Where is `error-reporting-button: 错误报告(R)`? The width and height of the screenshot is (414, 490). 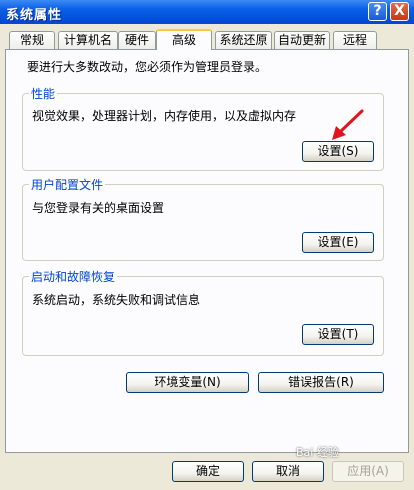 error-reporting-button: 错误报告(R) is located at coordinates (321, 382).